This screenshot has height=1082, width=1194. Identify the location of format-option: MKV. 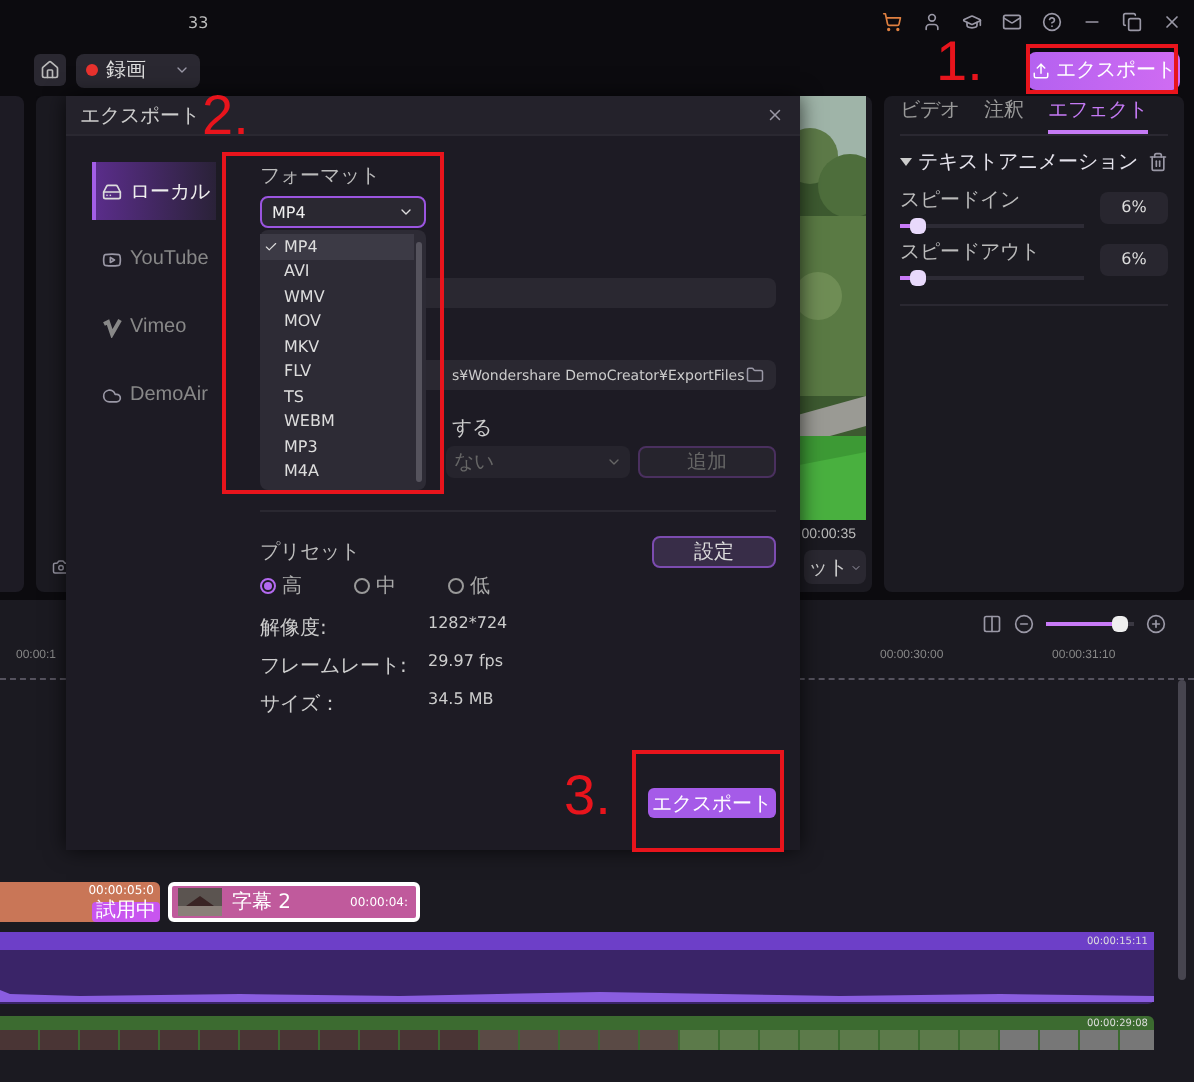
(337, 346).